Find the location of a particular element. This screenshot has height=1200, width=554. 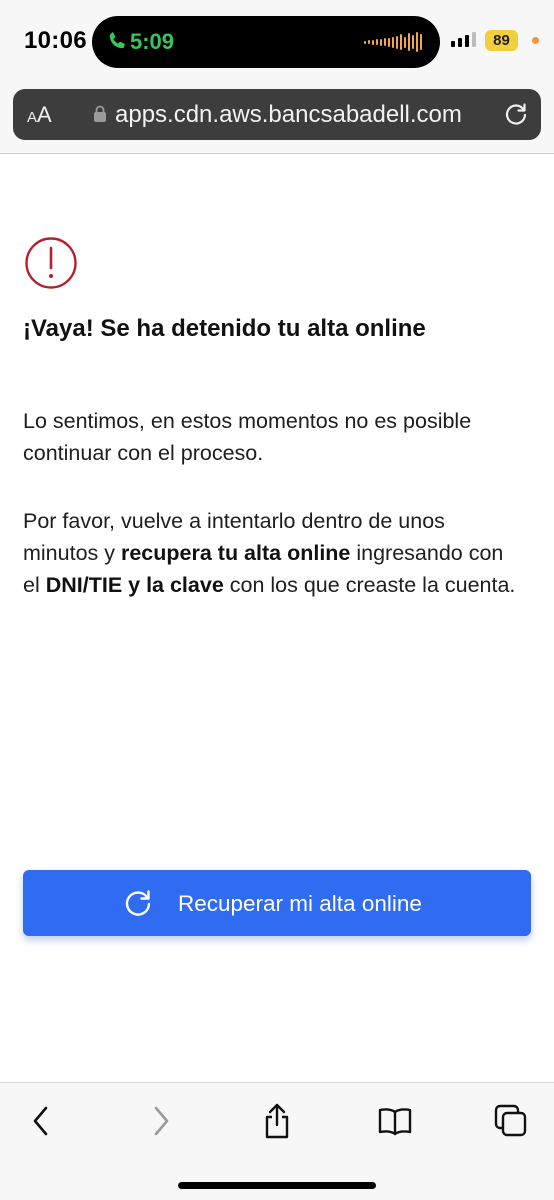

browser-header: AA apps.cdn.aws.bancsabadell.com is located at coordinates (277, 119).